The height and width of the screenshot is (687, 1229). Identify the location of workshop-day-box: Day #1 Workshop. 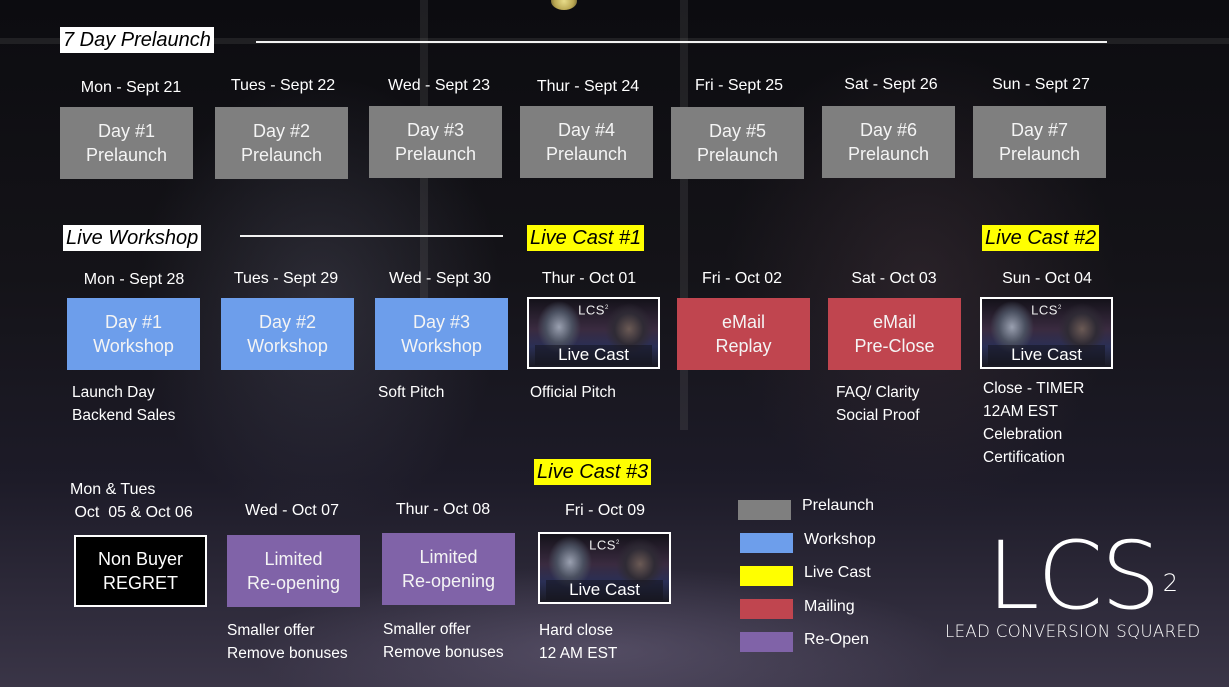
(133, 334).